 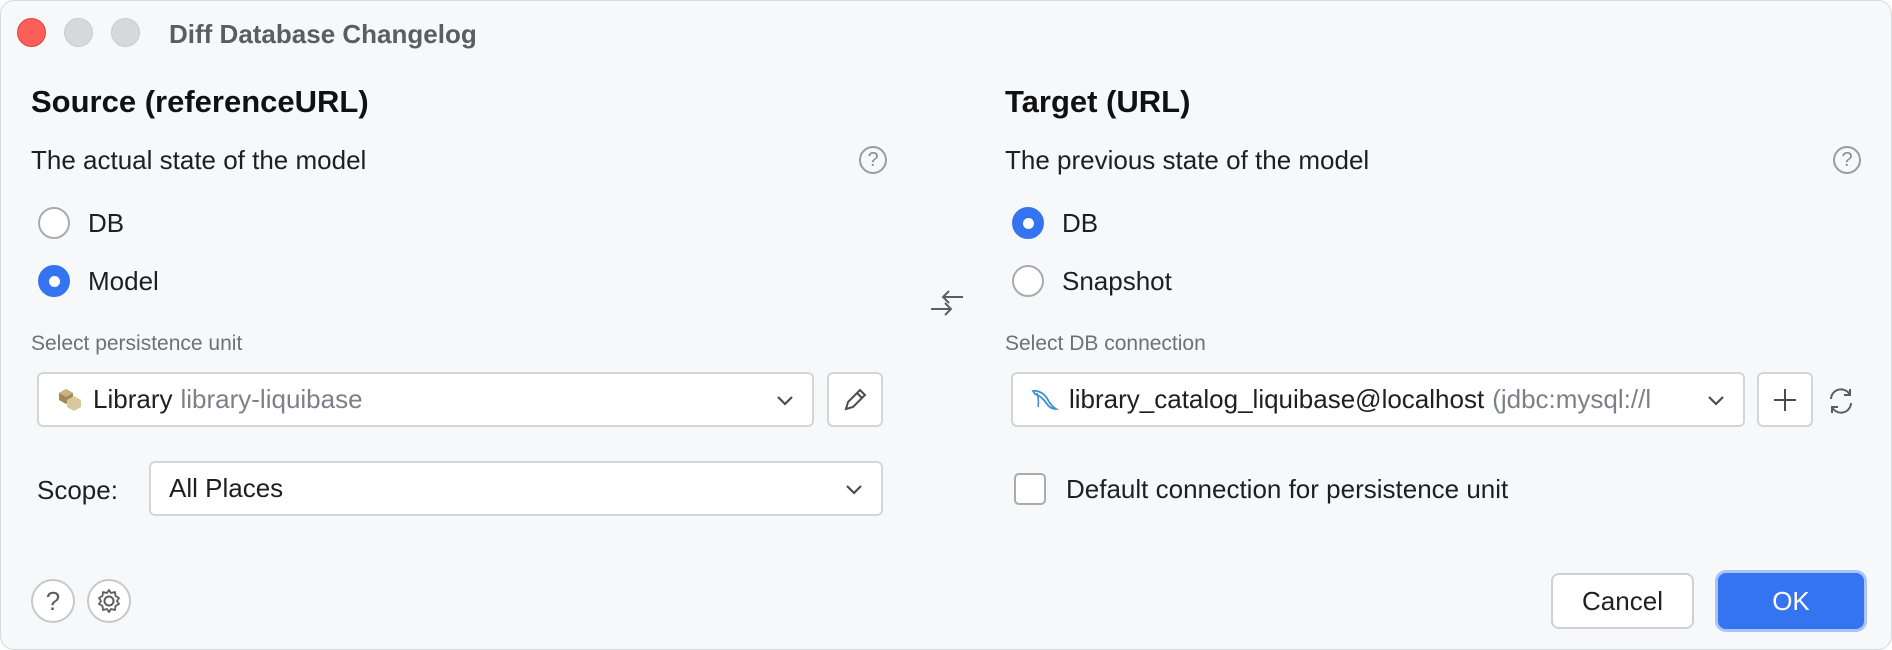 I want to click on persistence-unit-combobox: Library library-liquibase, so click(x=425, y=399).